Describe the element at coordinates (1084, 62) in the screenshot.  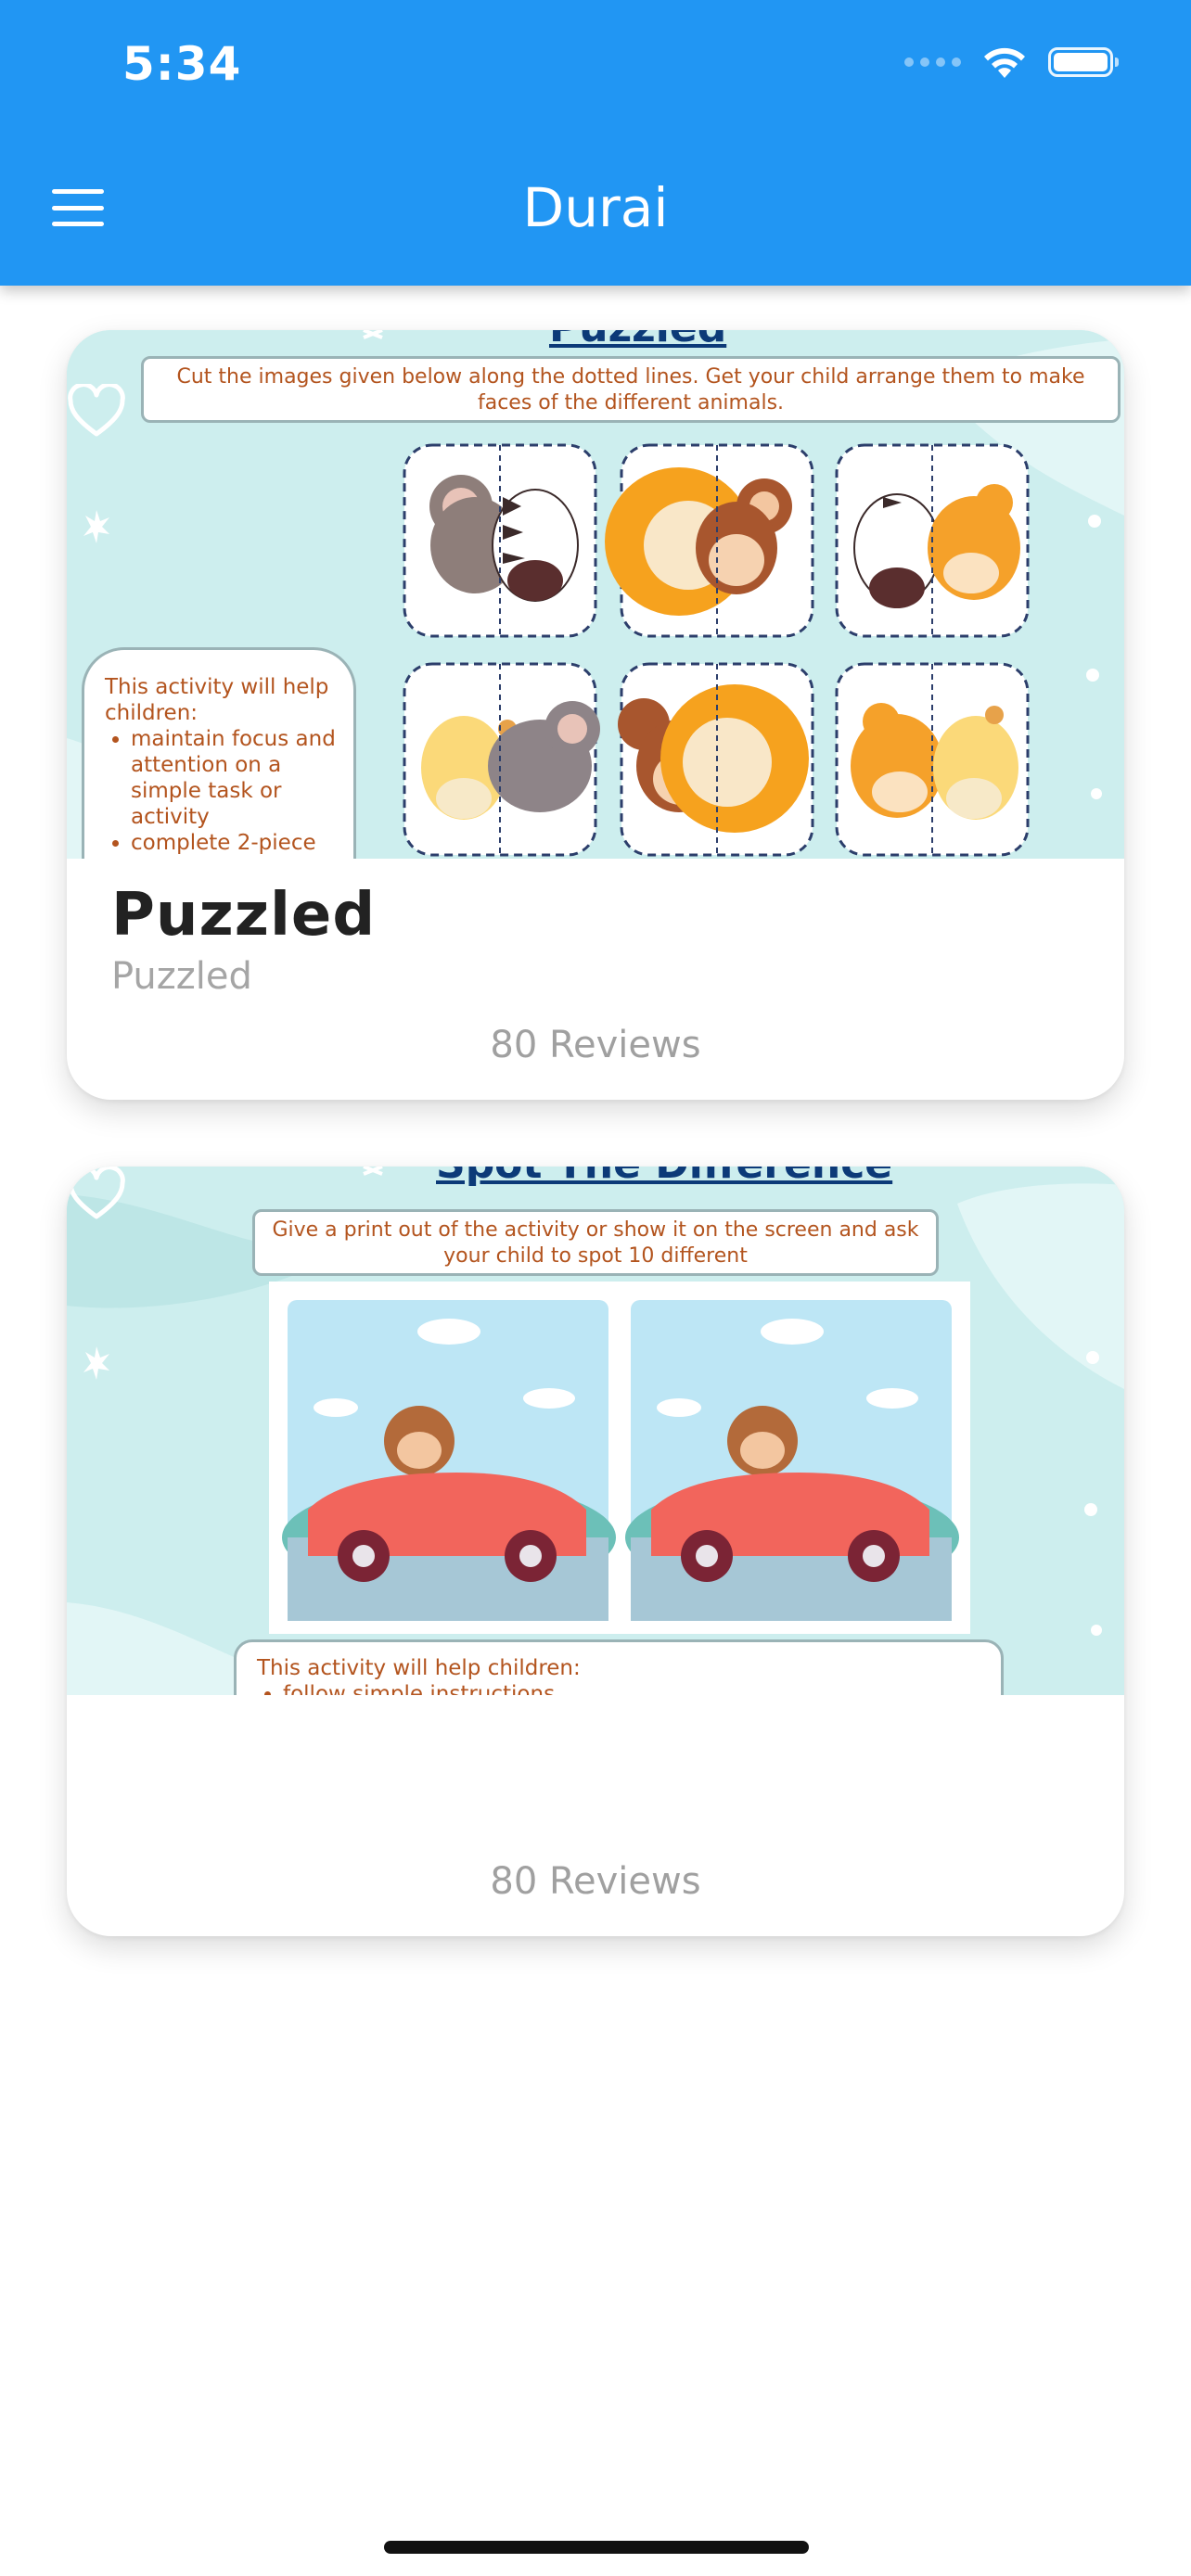
I see `battery-icon` at that location.